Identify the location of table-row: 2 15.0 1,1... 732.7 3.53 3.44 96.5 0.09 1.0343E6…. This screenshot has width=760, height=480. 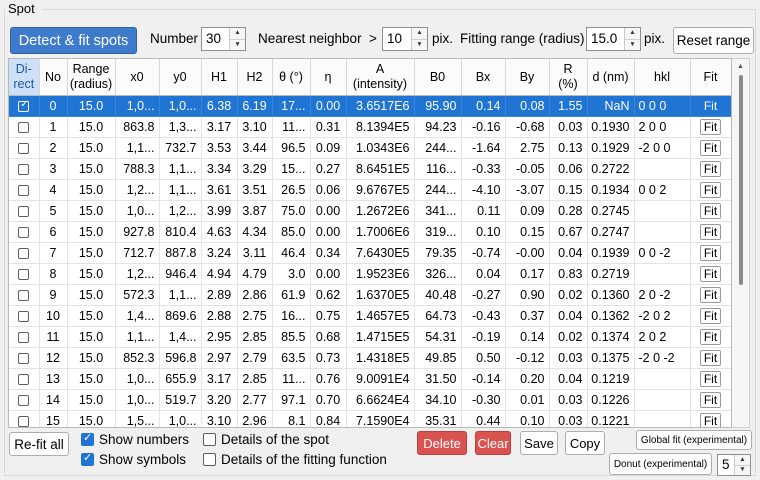
(370, 148).